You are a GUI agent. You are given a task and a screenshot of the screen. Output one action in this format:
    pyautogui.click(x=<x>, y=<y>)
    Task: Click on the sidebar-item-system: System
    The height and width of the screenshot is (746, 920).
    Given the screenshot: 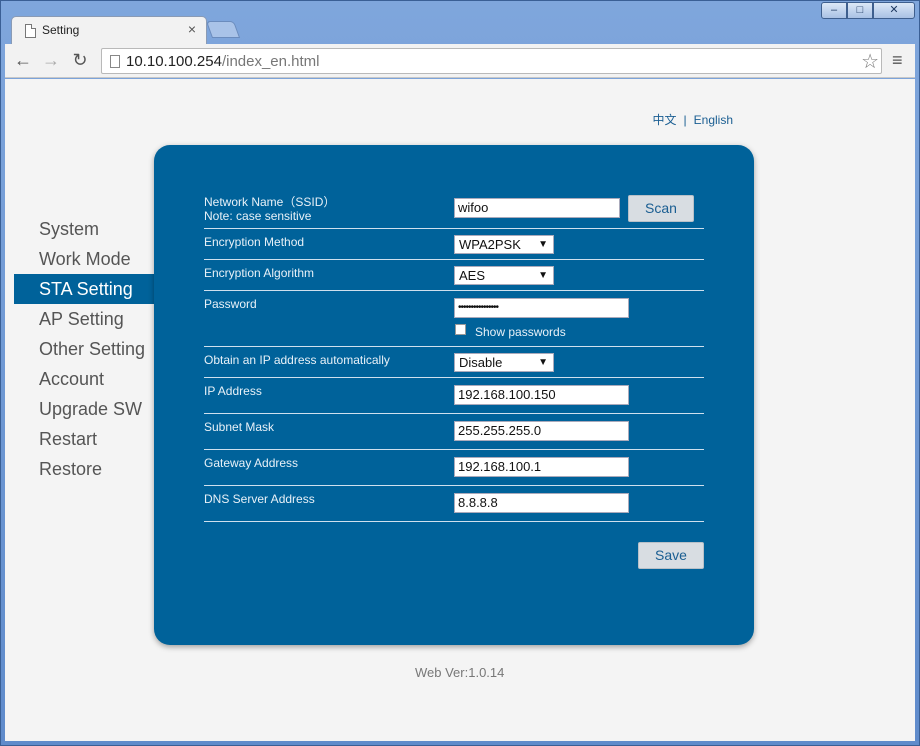 What is the action you would take?
    pyautogui.click(x=84, y=229)
    